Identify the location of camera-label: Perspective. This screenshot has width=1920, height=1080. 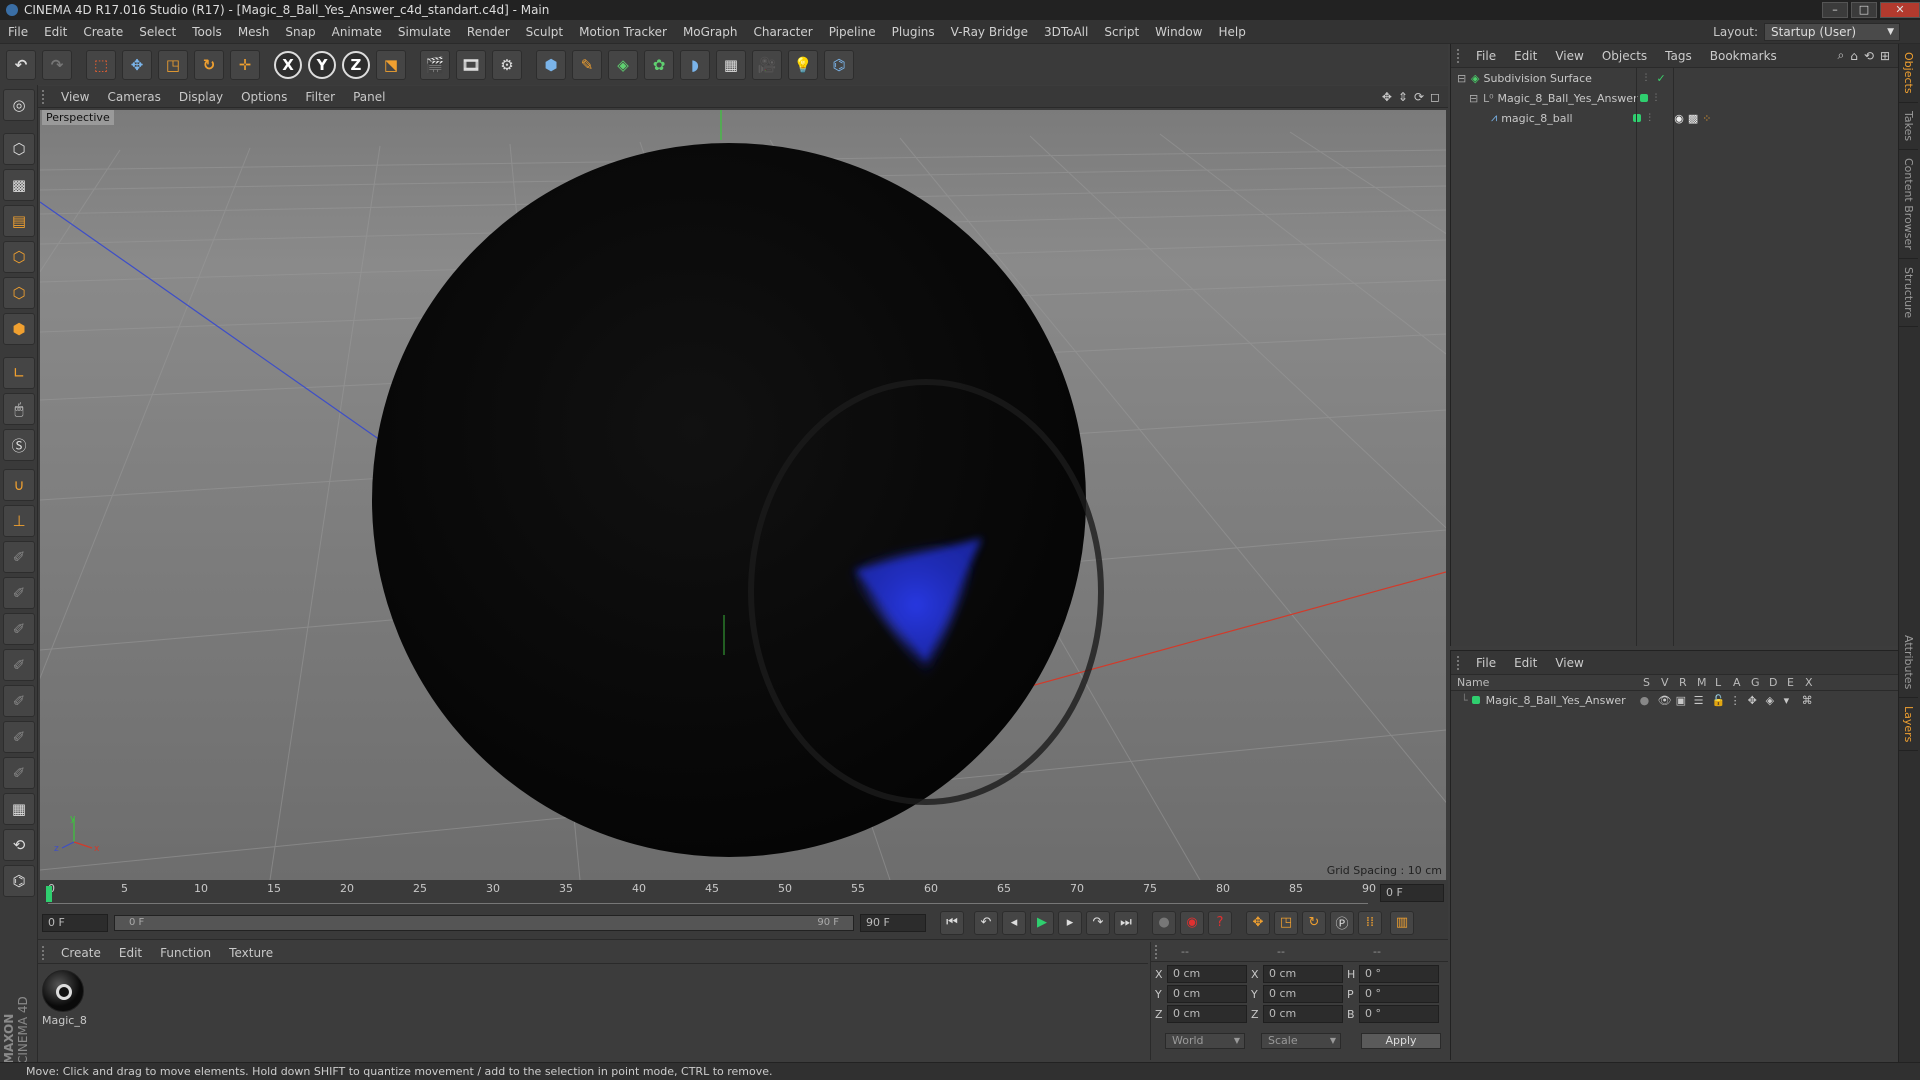
(78, 117).